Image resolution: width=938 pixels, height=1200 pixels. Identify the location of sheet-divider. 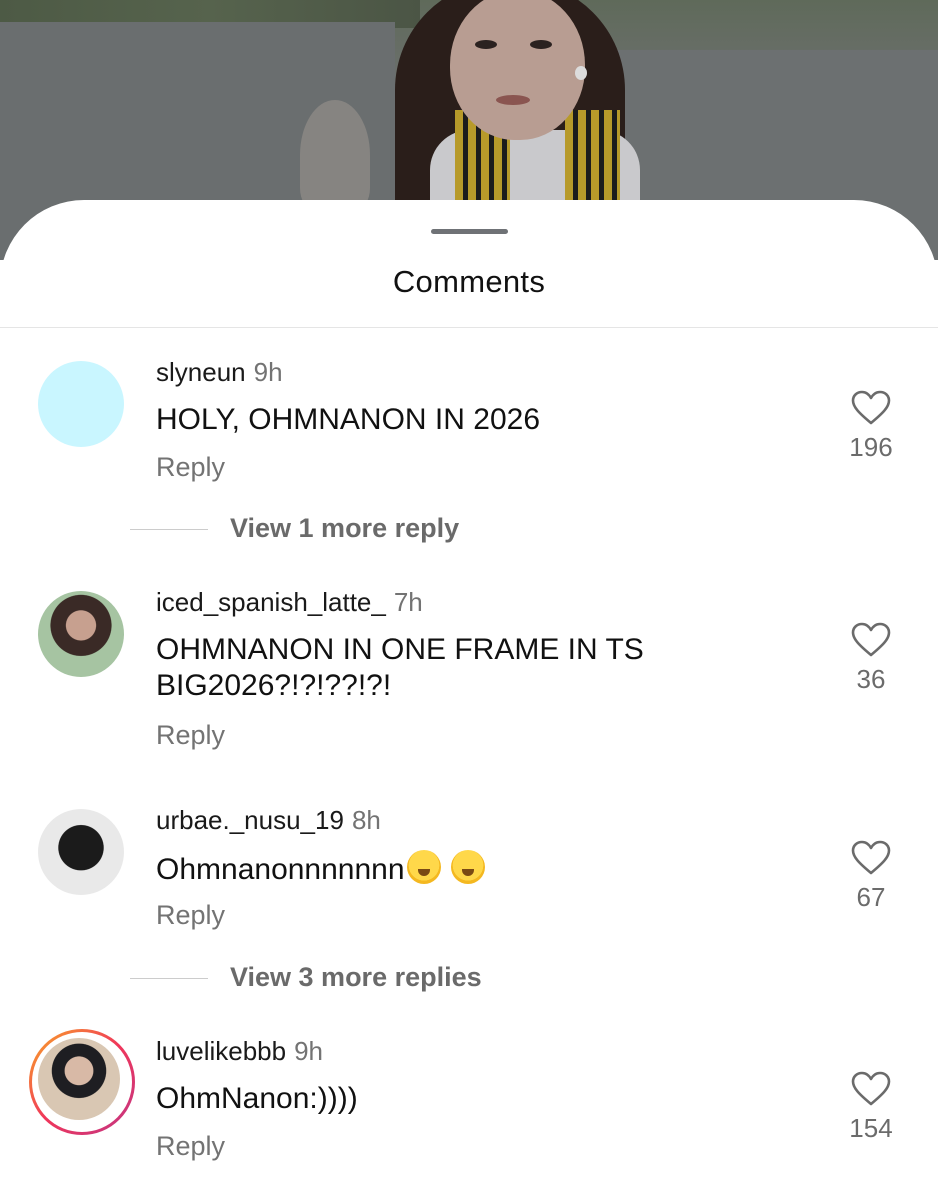
(469, 327).